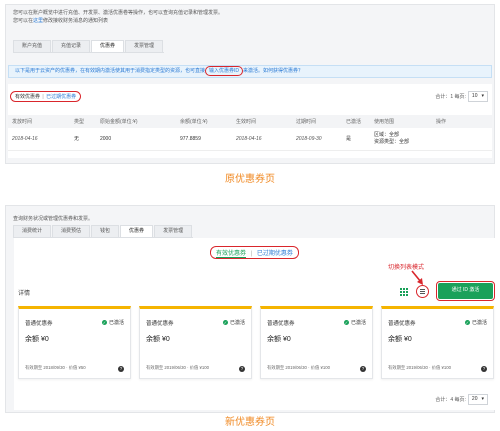 The image size is (500, 431). I want to click on old-intro-line2-post: 修改接收财务消息的通知列表, so click(76, 21).